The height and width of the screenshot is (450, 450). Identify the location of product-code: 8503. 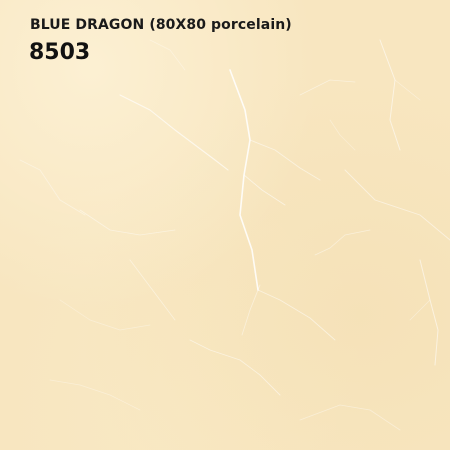
(60, 52).